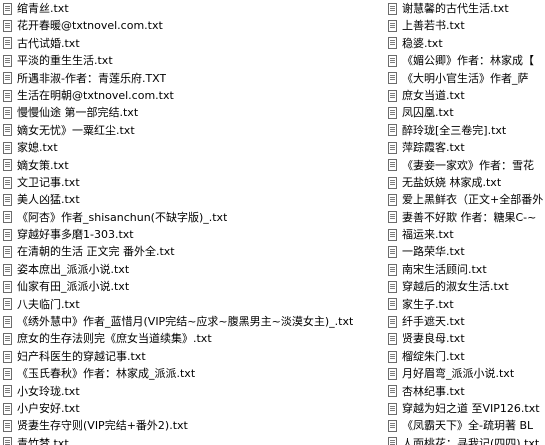 This screenshot has height=445, width=545. I want to click on file-item: 无盐妖娆 林家成.txt, so click(465, 182).